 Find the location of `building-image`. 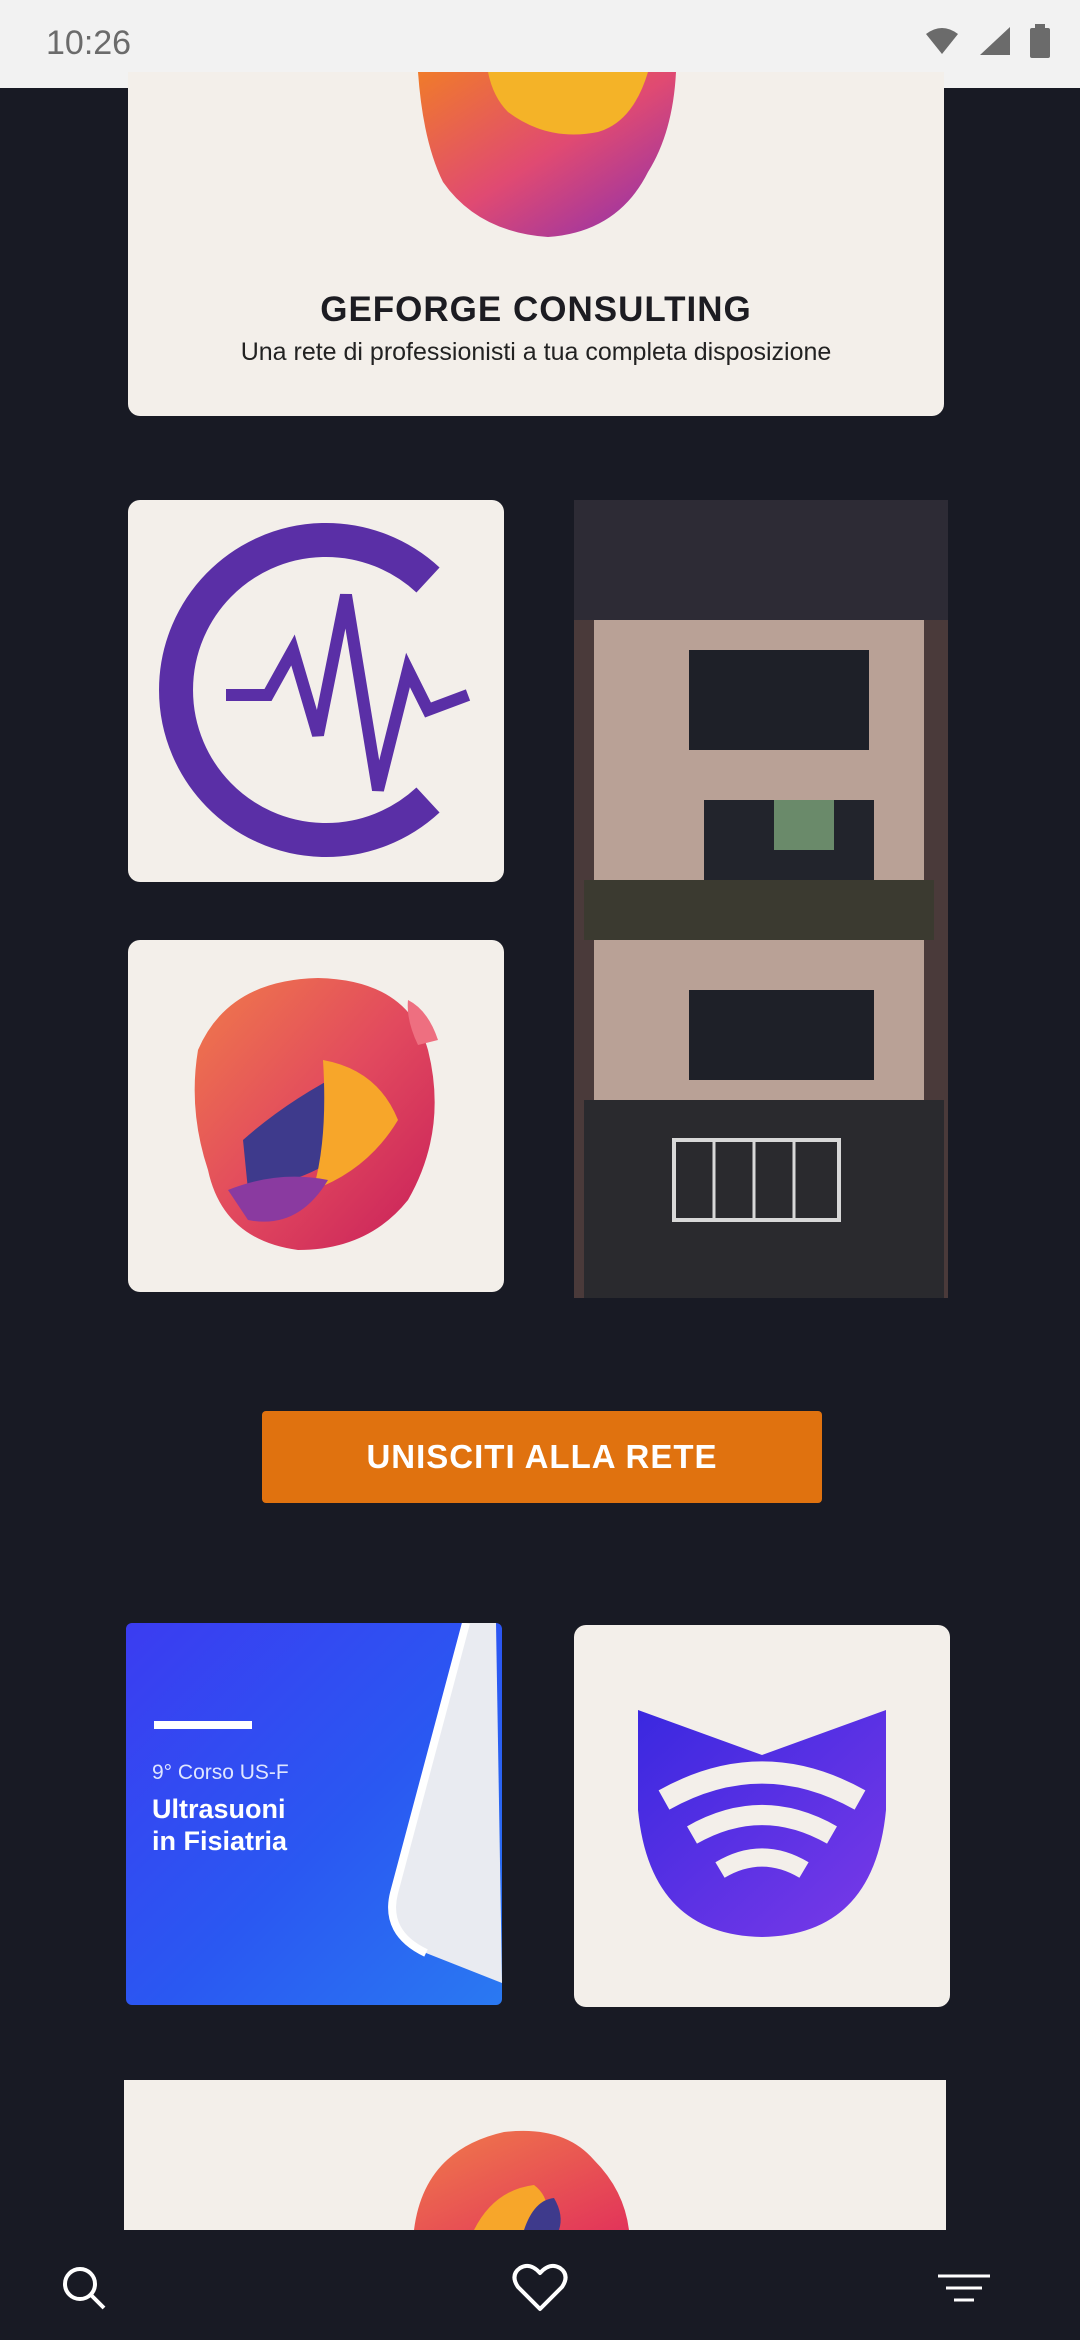

building-image is located at coordinates (761, 899).